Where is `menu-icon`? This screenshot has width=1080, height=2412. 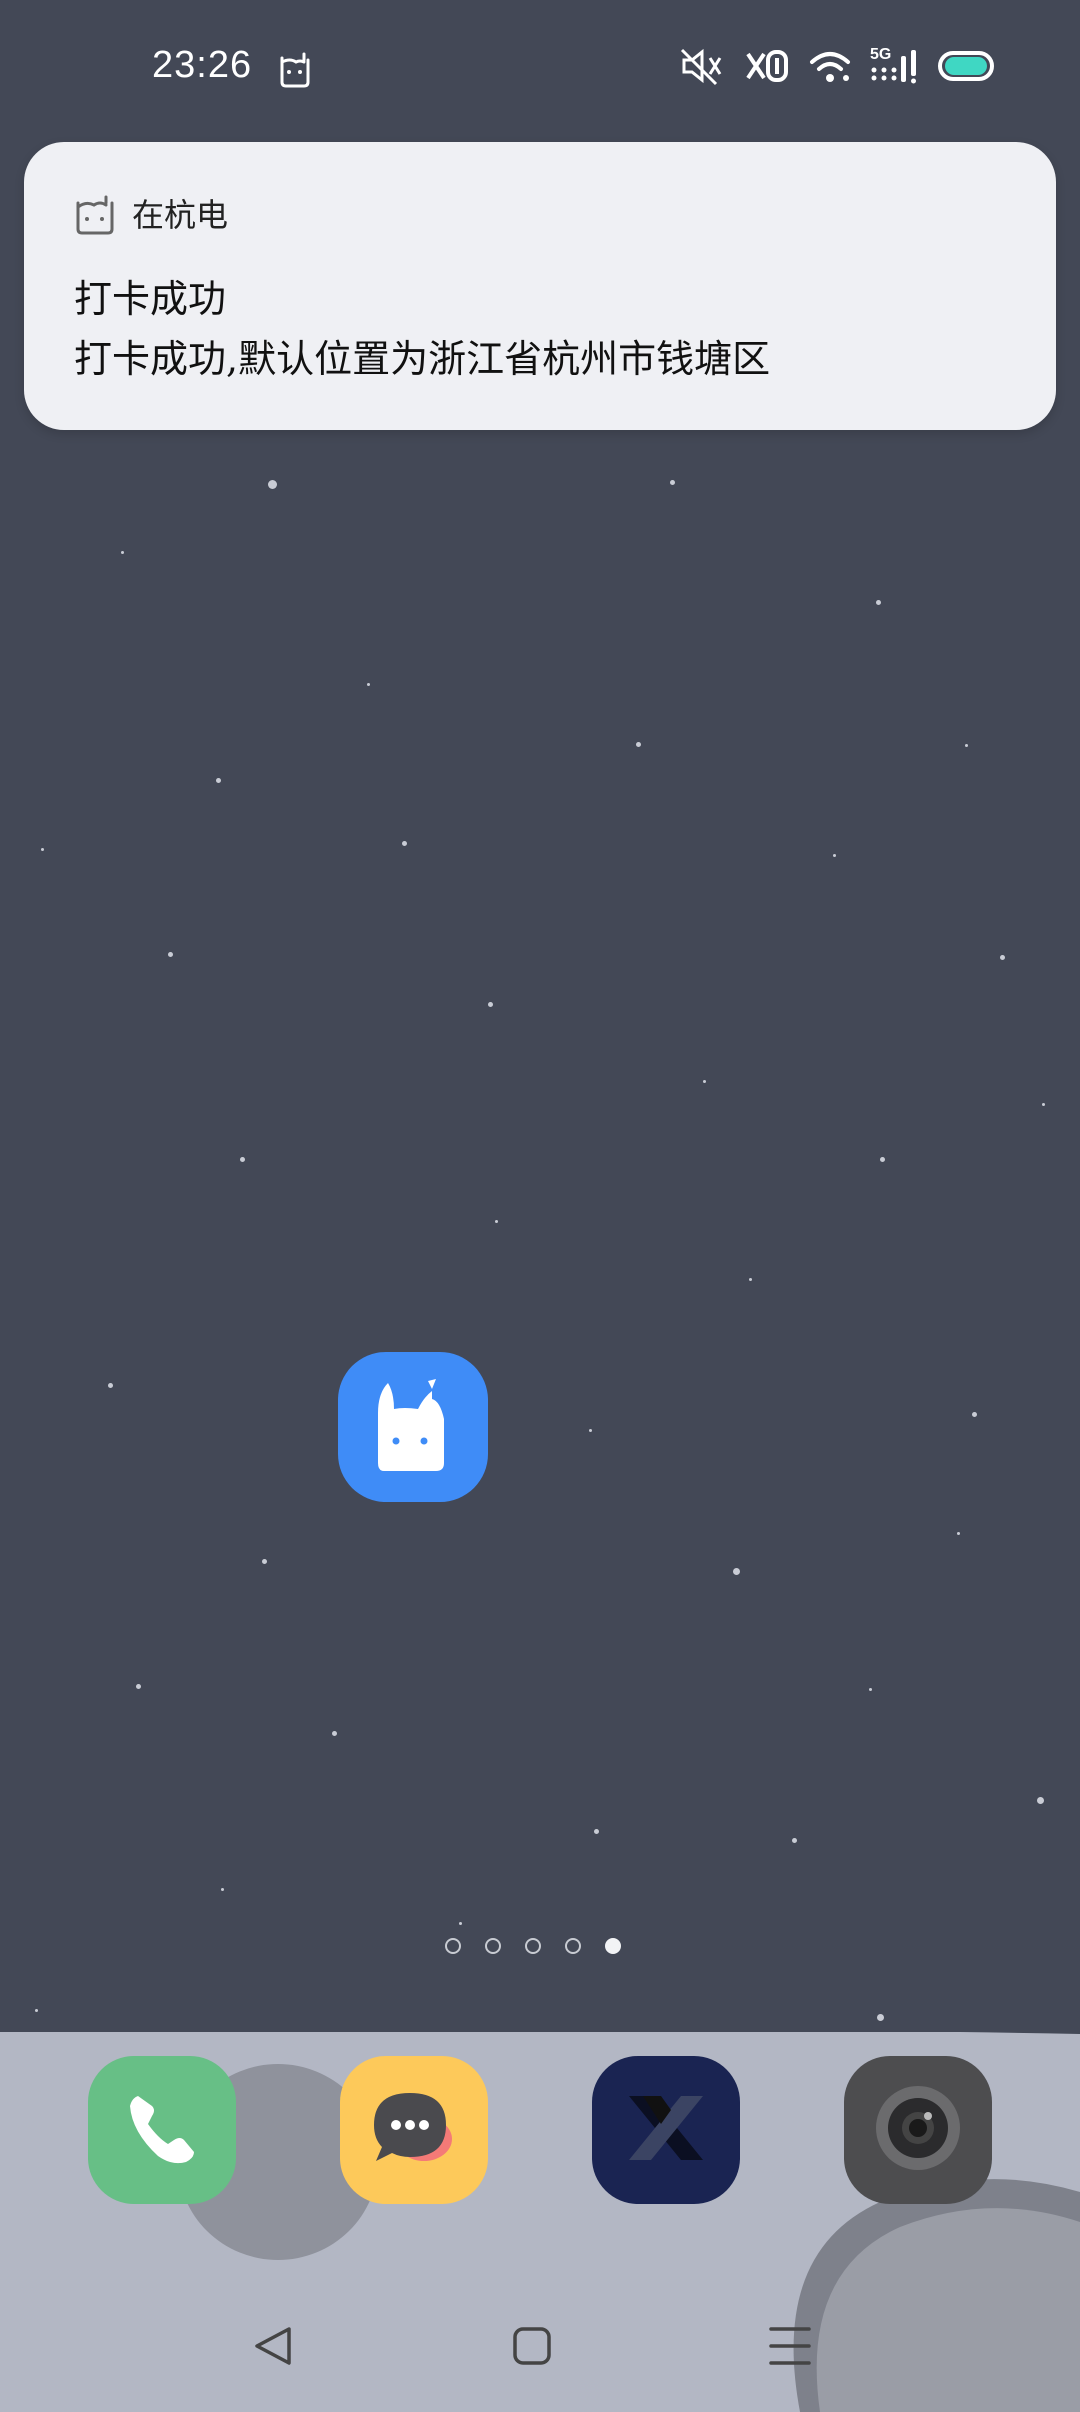
menu-icon is located at coordinates (790, 2348).